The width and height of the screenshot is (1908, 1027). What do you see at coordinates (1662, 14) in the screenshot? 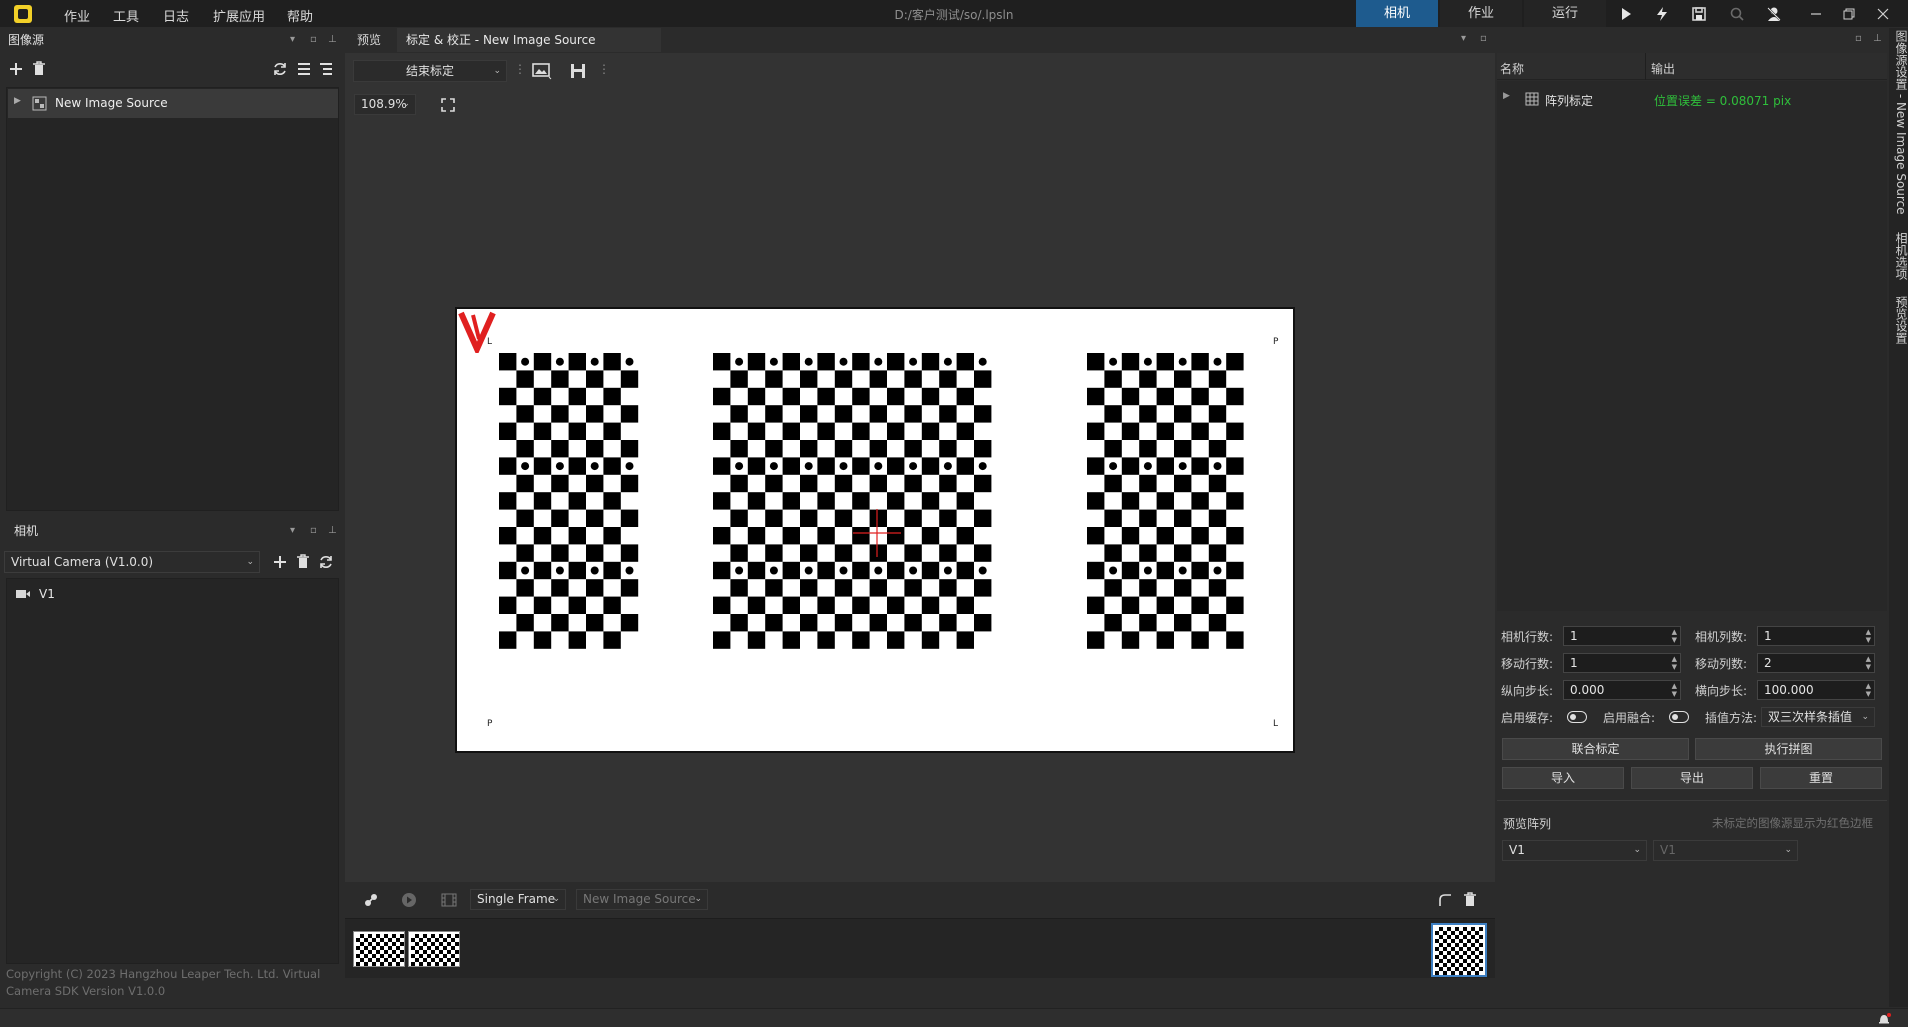
I see `lightning-icon` at bounding box center [1662, 14].